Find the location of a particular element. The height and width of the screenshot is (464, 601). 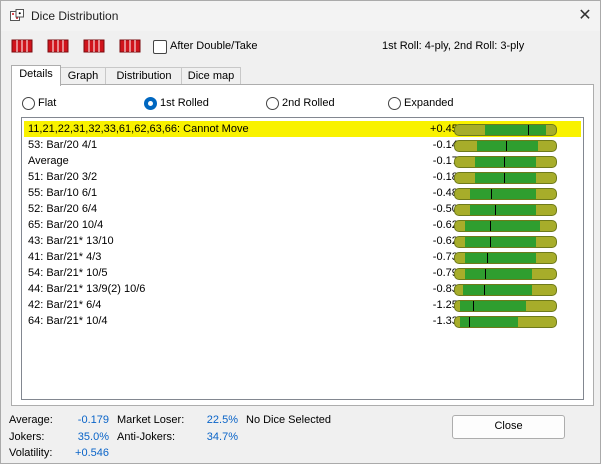

checkbox-box is located at coordinates (160, 47).